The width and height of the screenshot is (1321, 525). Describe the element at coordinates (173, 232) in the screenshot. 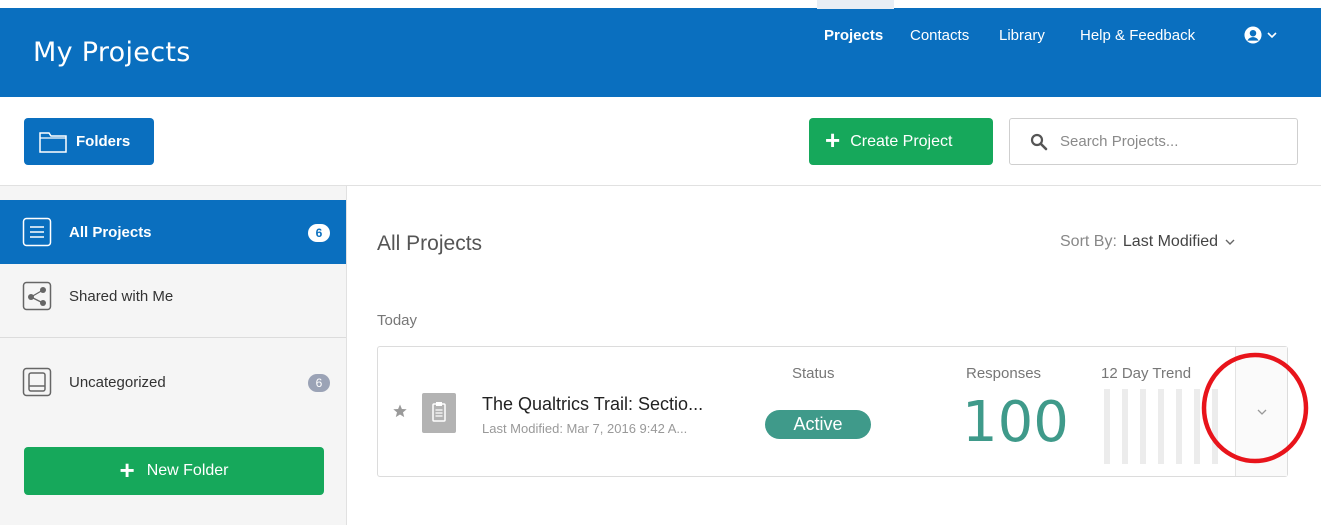

I see `sidebar-item-all-projects: All Projects 6` at that location.